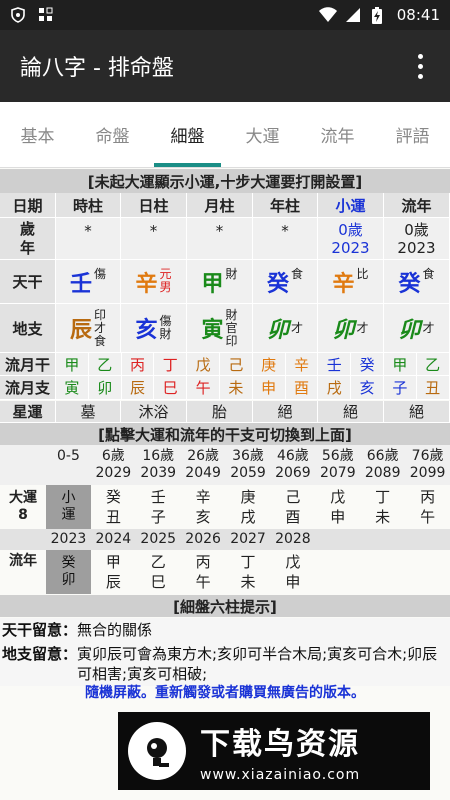 The height and width of the screenshot is (800, 450). I want to click on dayun-range-2: 16歲 2039, so click(158, 465).